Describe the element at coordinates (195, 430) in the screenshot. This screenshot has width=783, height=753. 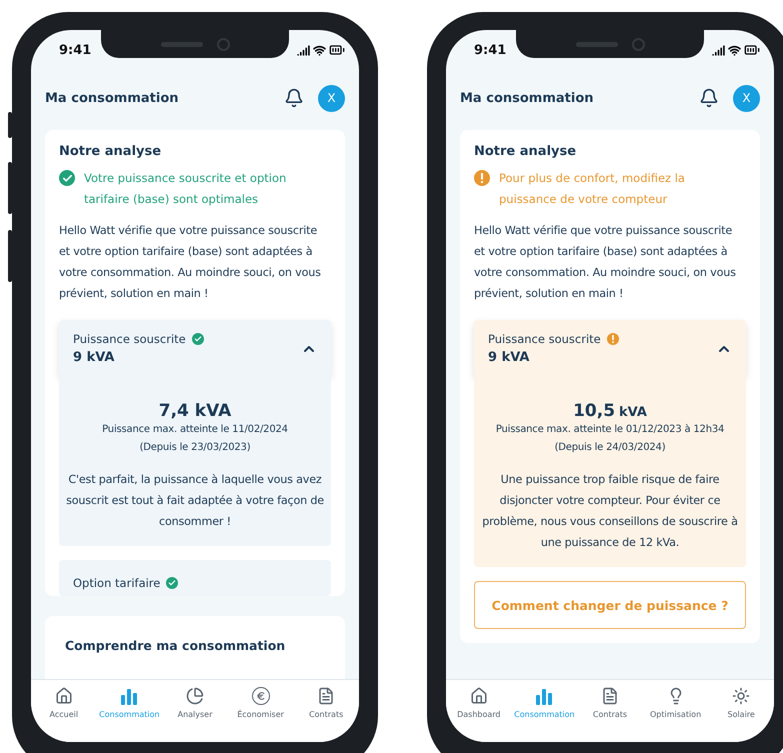
I see `max-power-date: Puissance max. atteinte le 11/02/2024` at that location.